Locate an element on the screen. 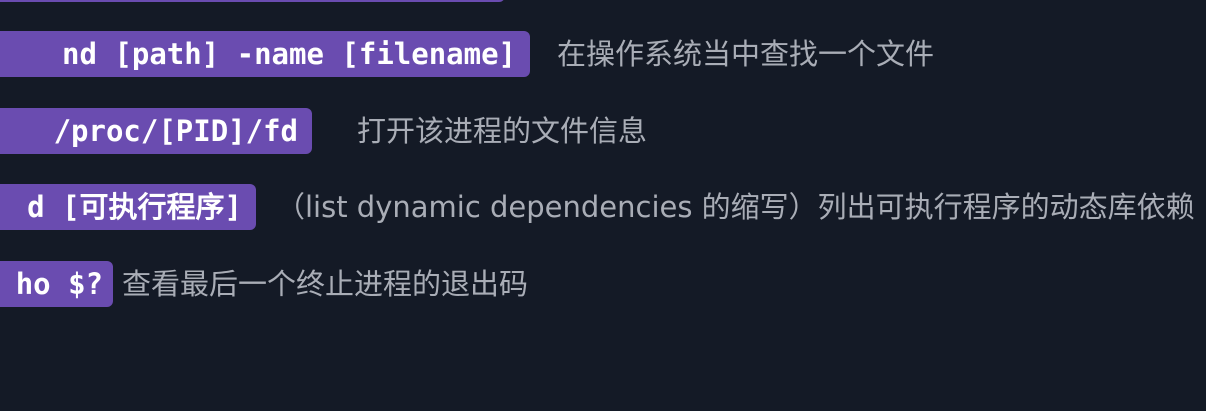 The height and width of the screenshot is (411, 1206). previous-command-pill is located at coordinates (252, 1).